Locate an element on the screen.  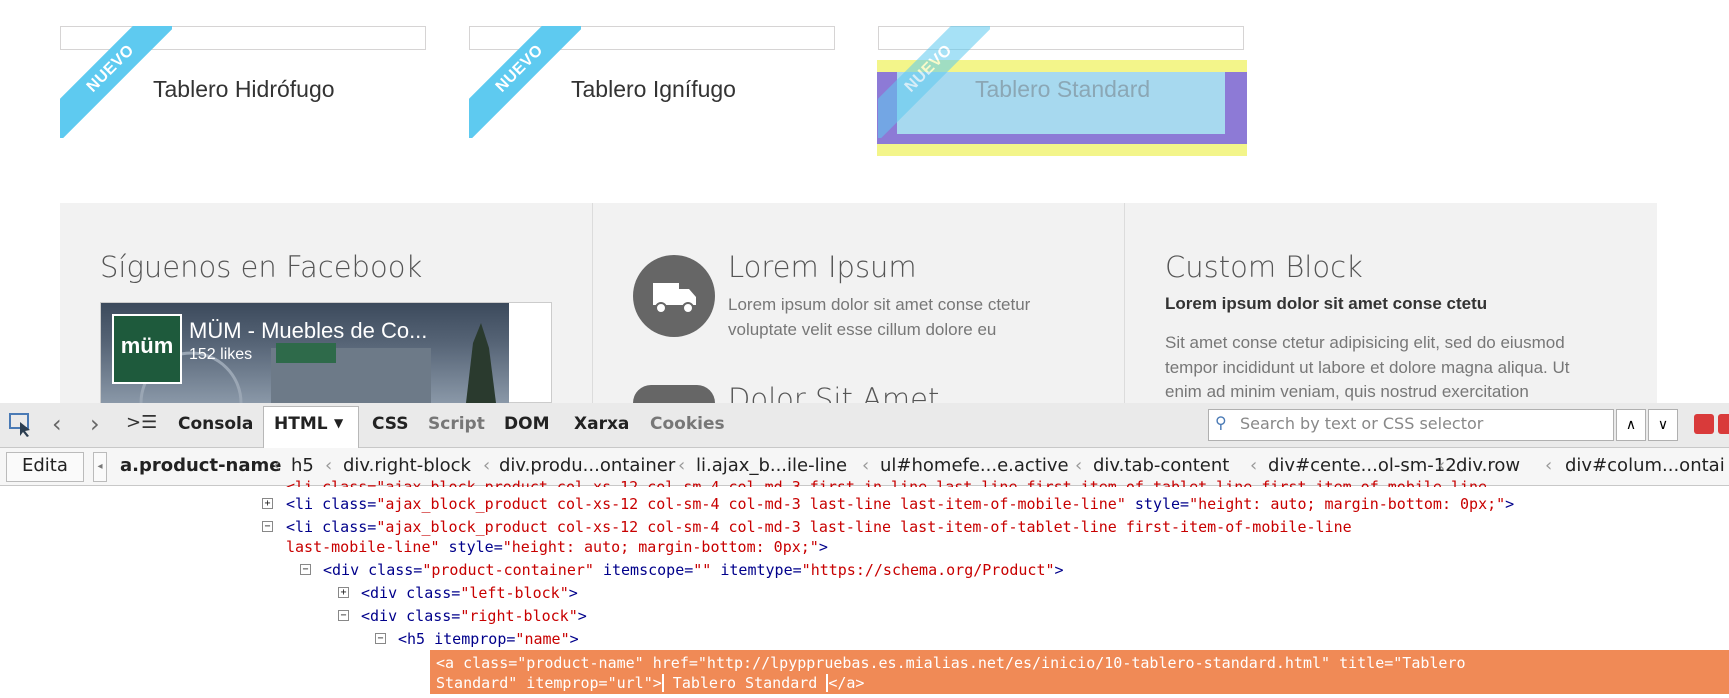
dom-node-line: <div class="right-block"> is located at coordinates (474, 616).